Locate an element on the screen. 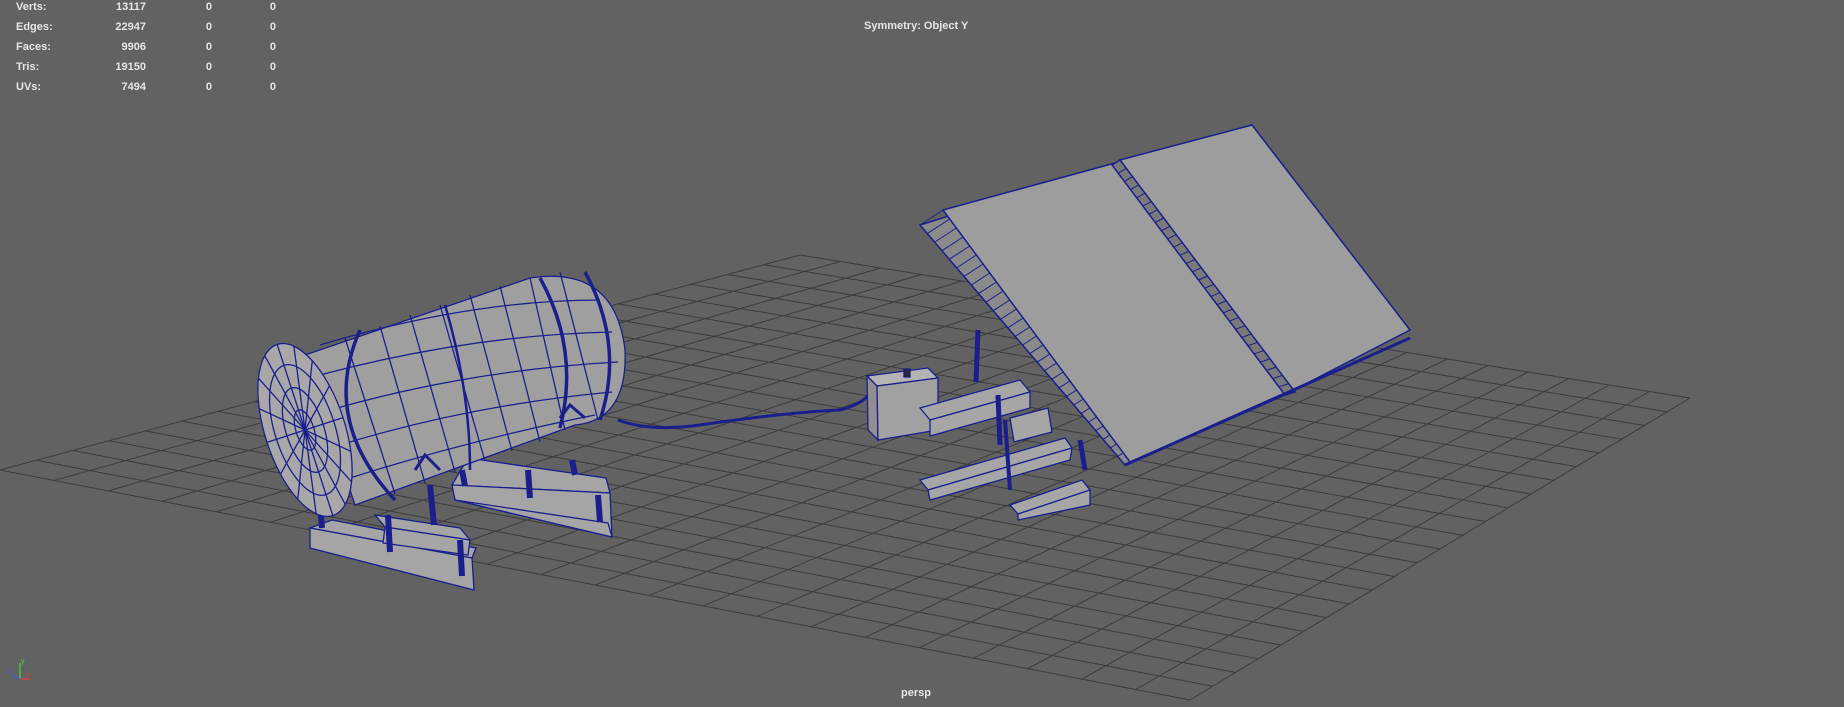 Image resolution: width=1844 pixels, height=707 pixels. axis-z-label: z is located at coordinates (10, 671).